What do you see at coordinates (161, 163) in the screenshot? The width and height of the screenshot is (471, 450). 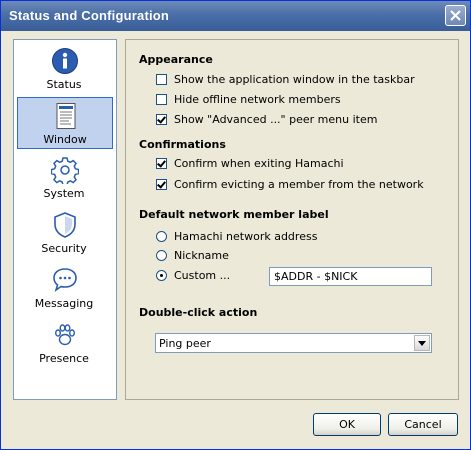 I see `confirm-exit-checkbox` at bounding box center [161, 163].